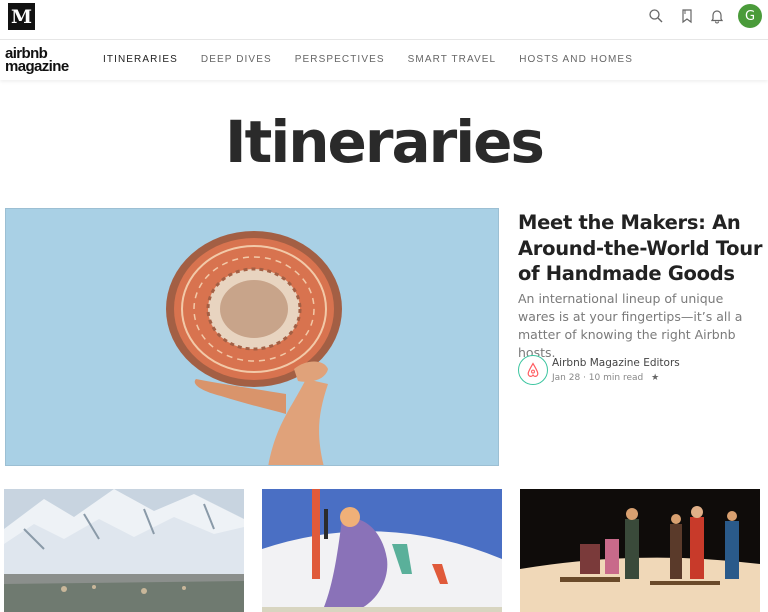 The height and width of the screenshot is (612, 768). What do you see at coordinates (687, 16) in the screenshot?
I see `bookmark-icon` at bounding box center [687, 16].